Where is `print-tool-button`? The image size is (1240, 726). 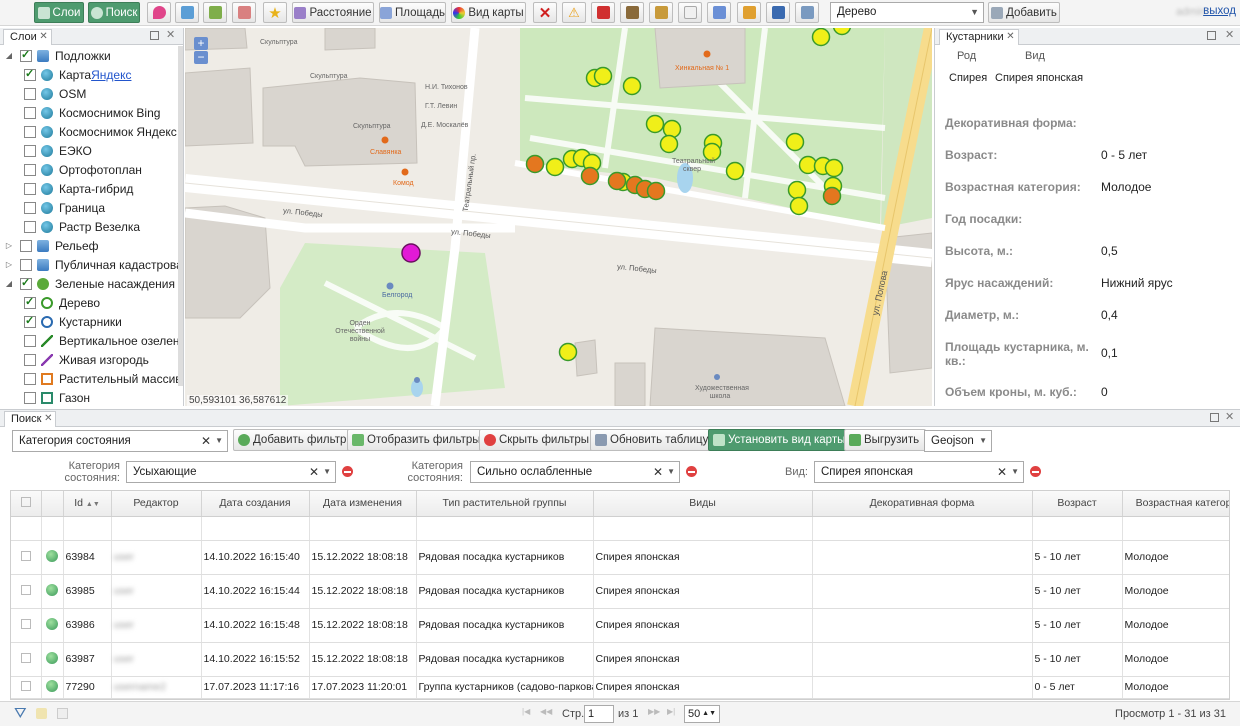
print-tool-button is located at coordinates (215, 12).